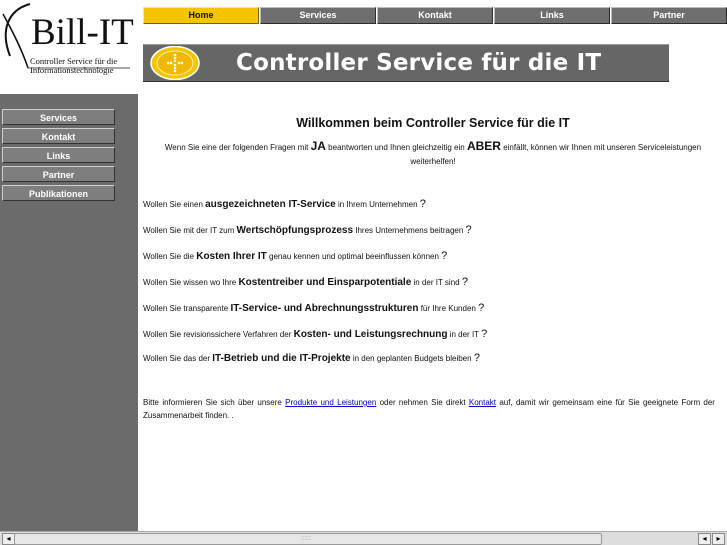  I want to click on question-text: Wollen Sie die, so click(170, 256).